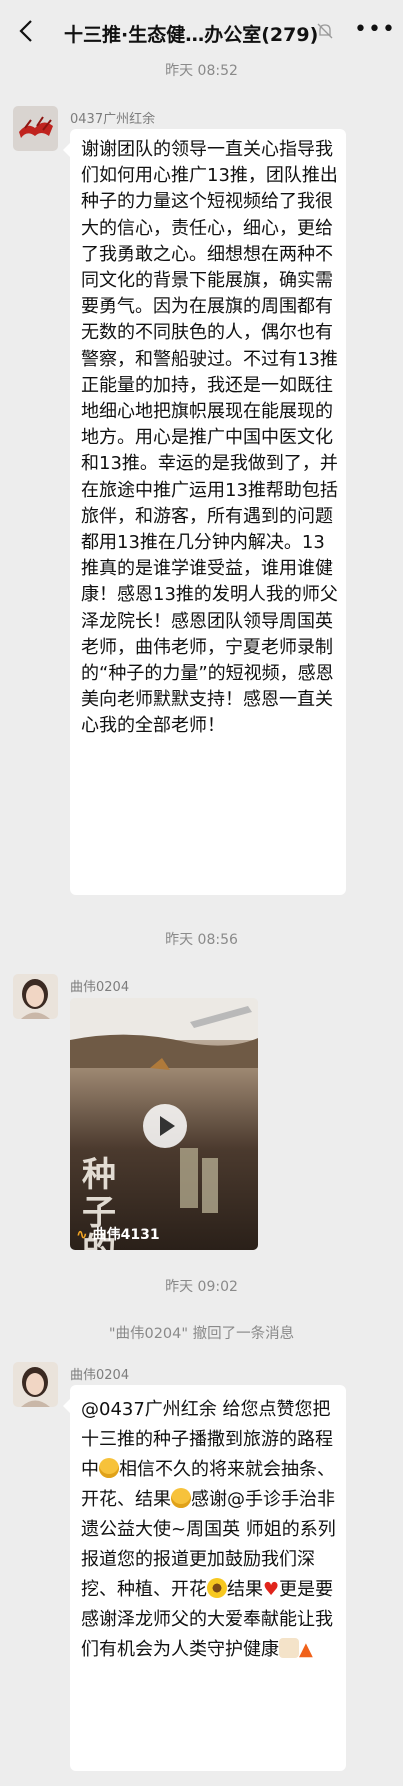 The height and width of the screenshot is (1786, 403). What do you see at coordinates (191, 35) in the screenshot?
I see `chat-title: 十三推·生态健…办公室(279)` at bounding box center [191, 35].